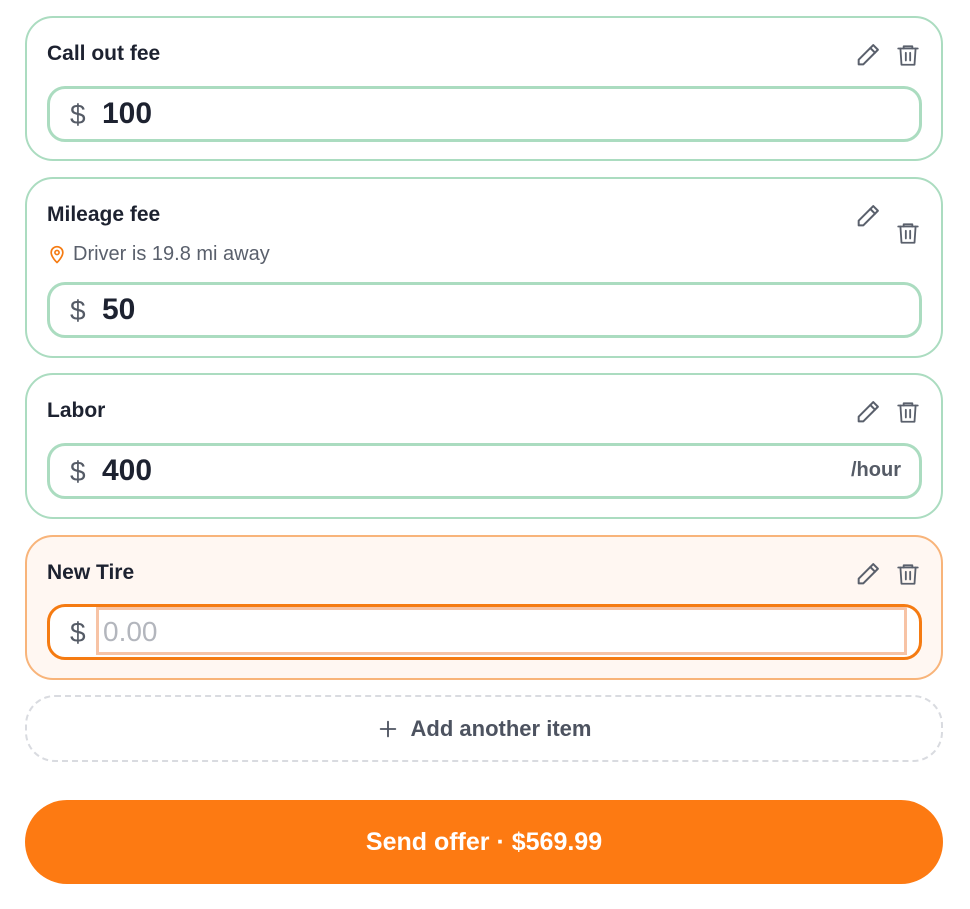 This screenshot has width=970, height=909. I want to click on amount-value: 400, so click(127, 470).